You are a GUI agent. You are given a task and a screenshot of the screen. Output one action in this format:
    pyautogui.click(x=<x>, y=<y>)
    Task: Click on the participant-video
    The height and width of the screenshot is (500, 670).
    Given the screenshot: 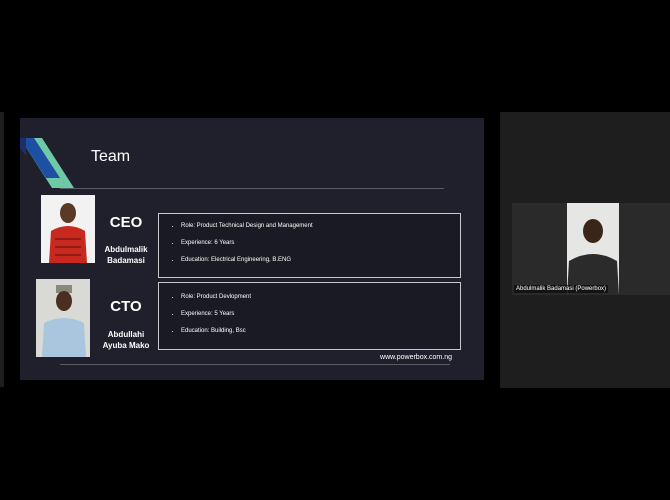 What is the action you would take?
    pyautogui.click(x=593, y=249)
    